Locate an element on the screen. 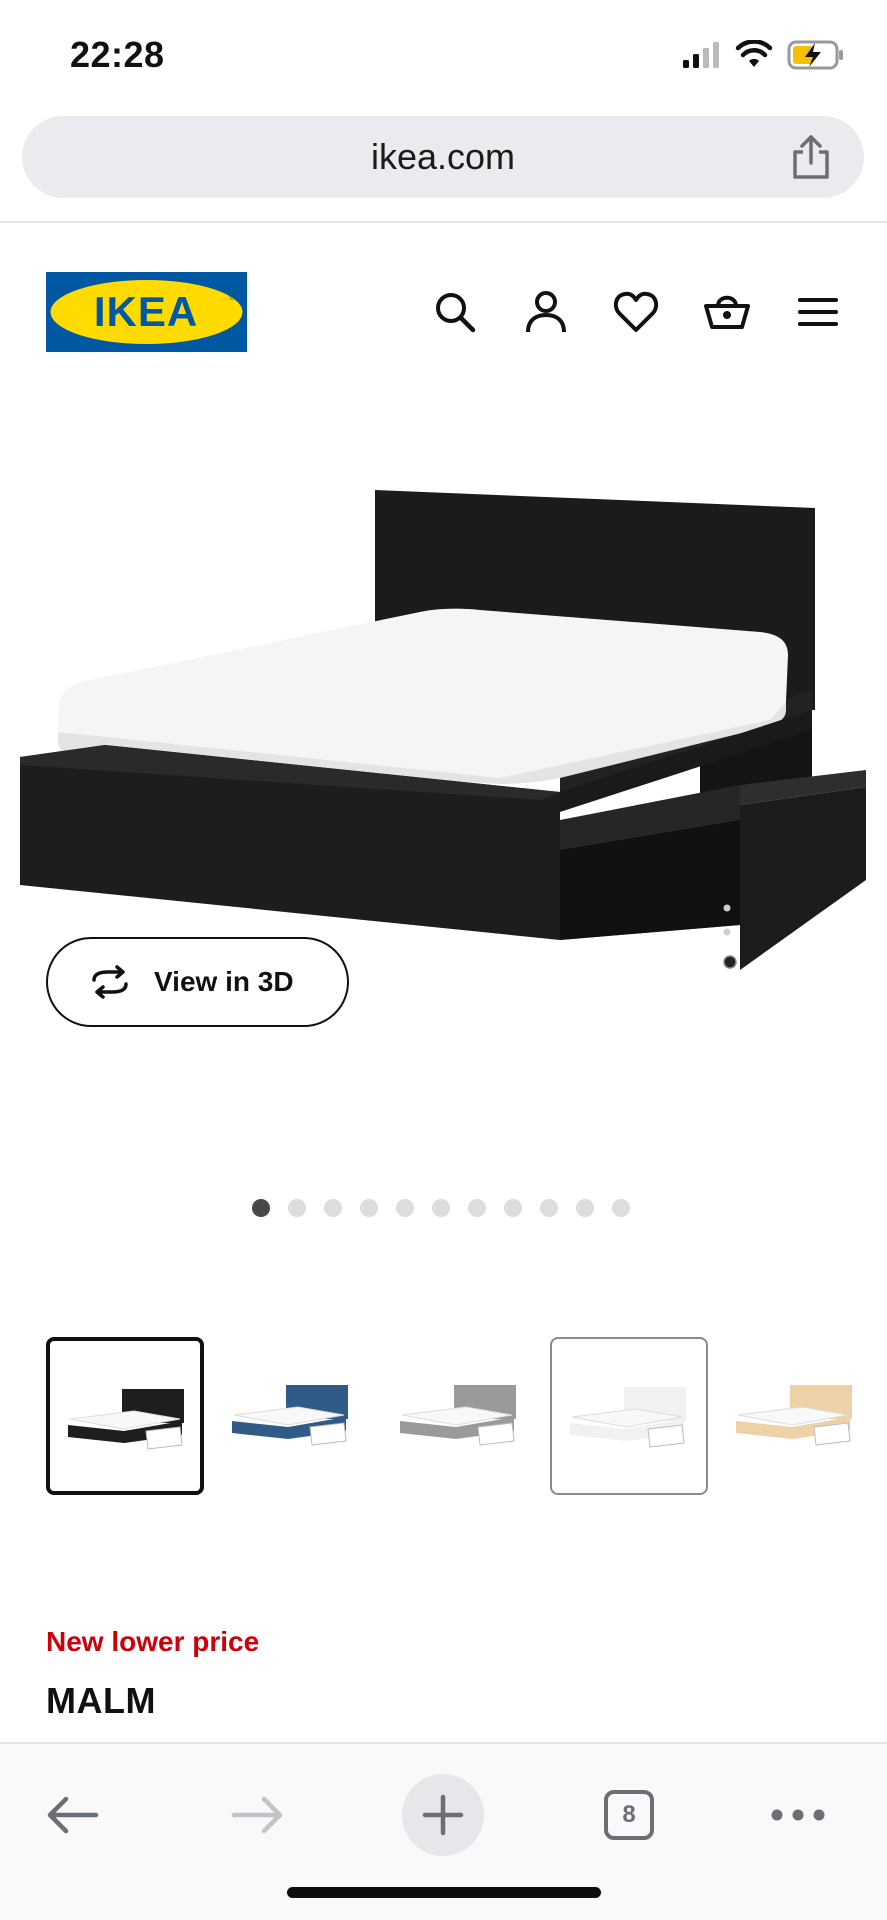  share-icon is located at coordinates (811, 157).